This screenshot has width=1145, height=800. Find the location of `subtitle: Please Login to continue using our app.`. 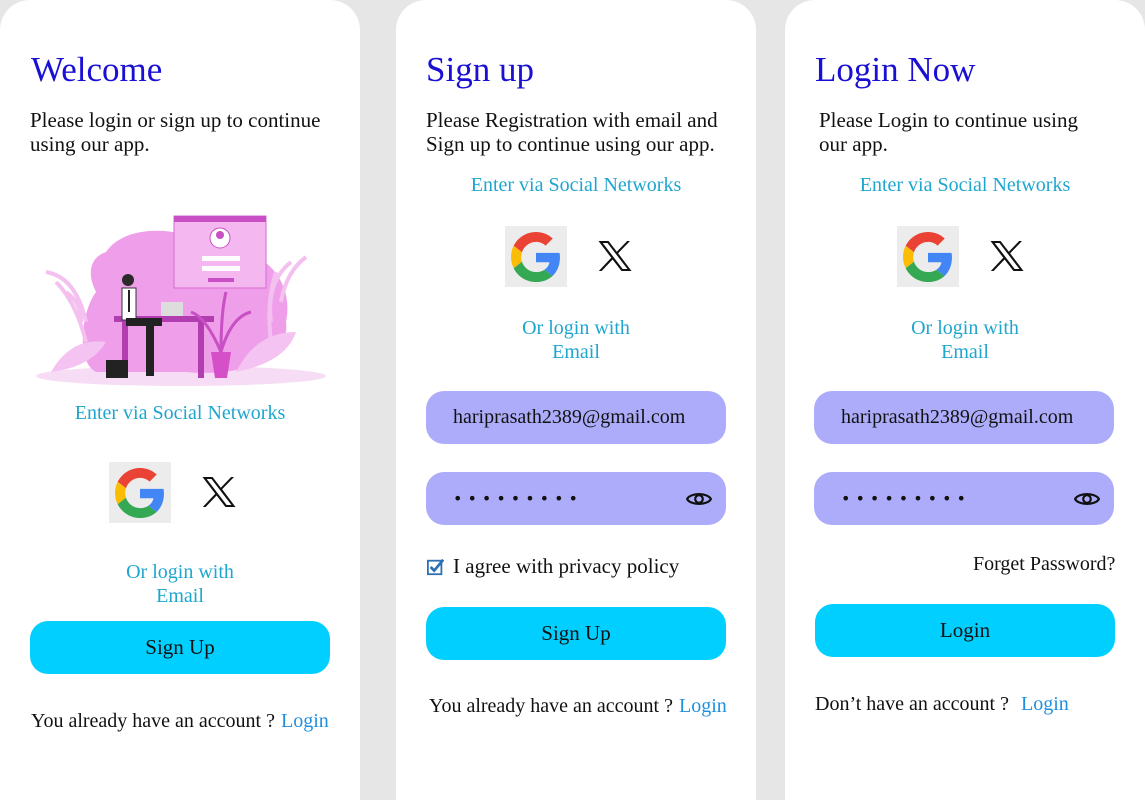

subtitle: Please Login to continue using our app. is located at coordinates (948, 132).